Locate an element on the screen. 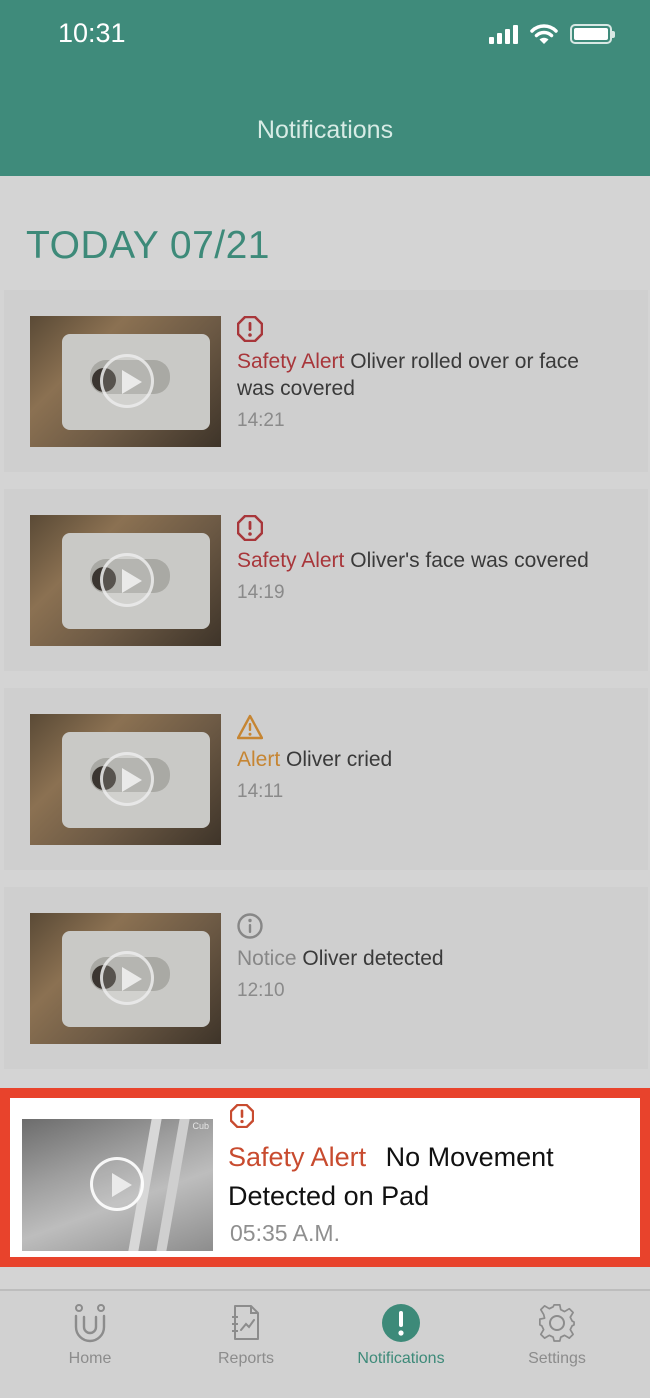  notification-text: Safety Alert No Movement Detected on Pad is located at coordinates (428, 1177).